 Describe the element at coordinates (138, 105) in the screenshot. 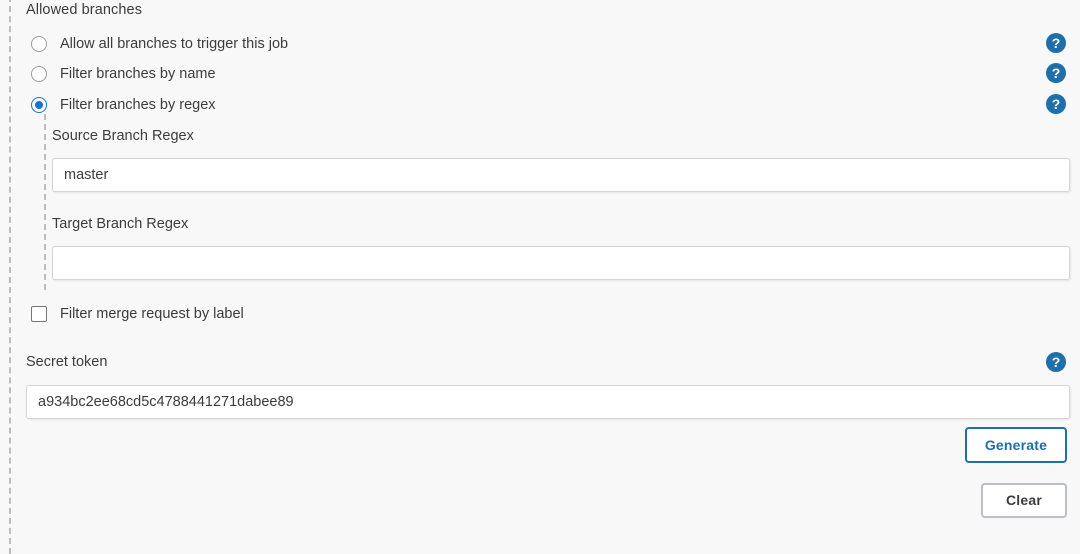

I see `radio-label-filter-branches-by-regex: Filter branches by regex` at that location.